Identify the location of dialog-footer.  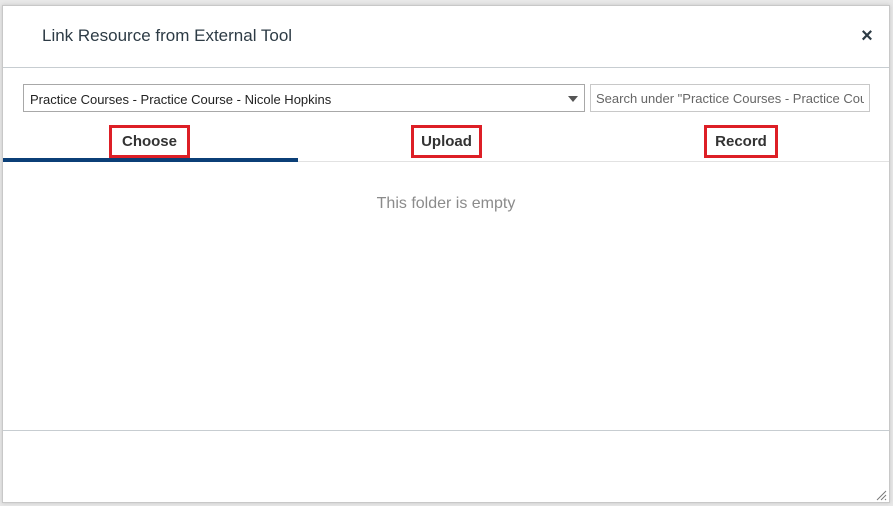
(446, 467).